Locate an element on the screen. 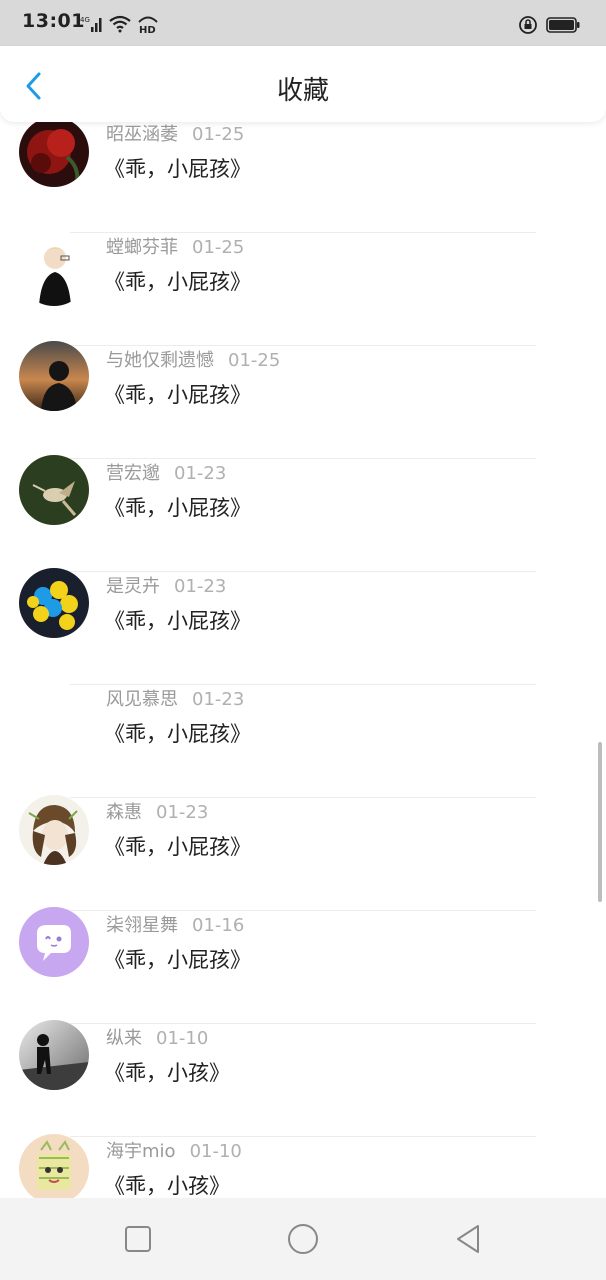 The image size is (606, 1280). item-meta: 与她仅剩遗憾 01-25 is located at coordinates (193, 359).